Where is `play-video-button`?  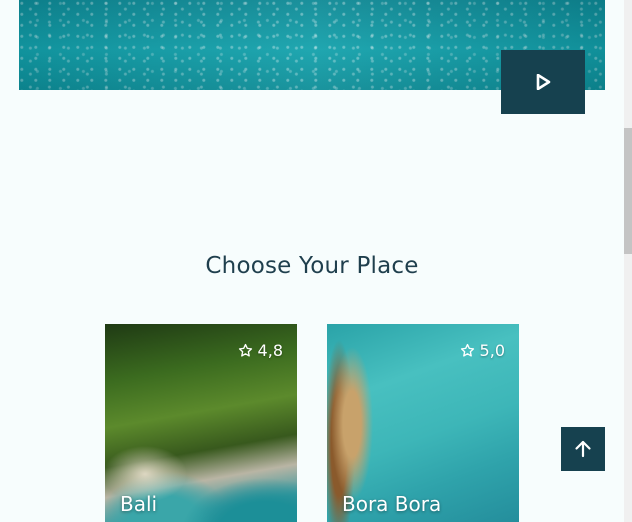 play-video-button is located at coordinates (543, 82).